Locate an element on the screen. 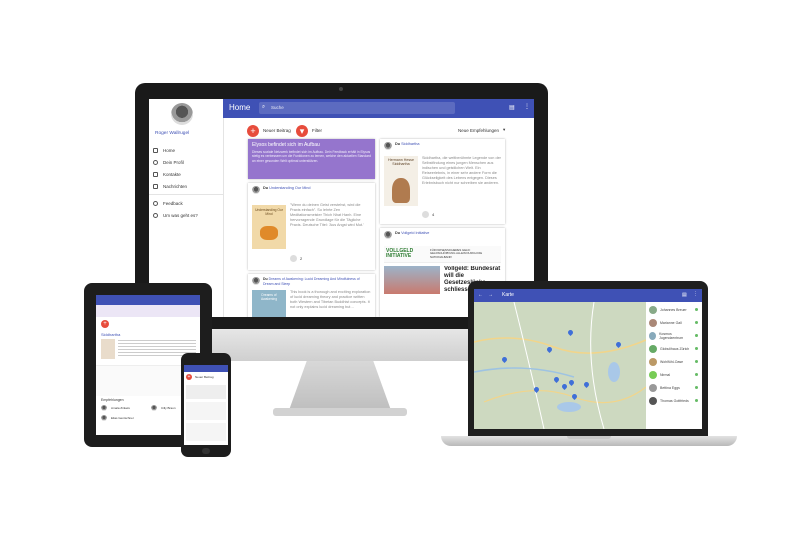 The height and width of the screenshot is (533, 800). phone-app-bar is located at coordinates (206, 368).